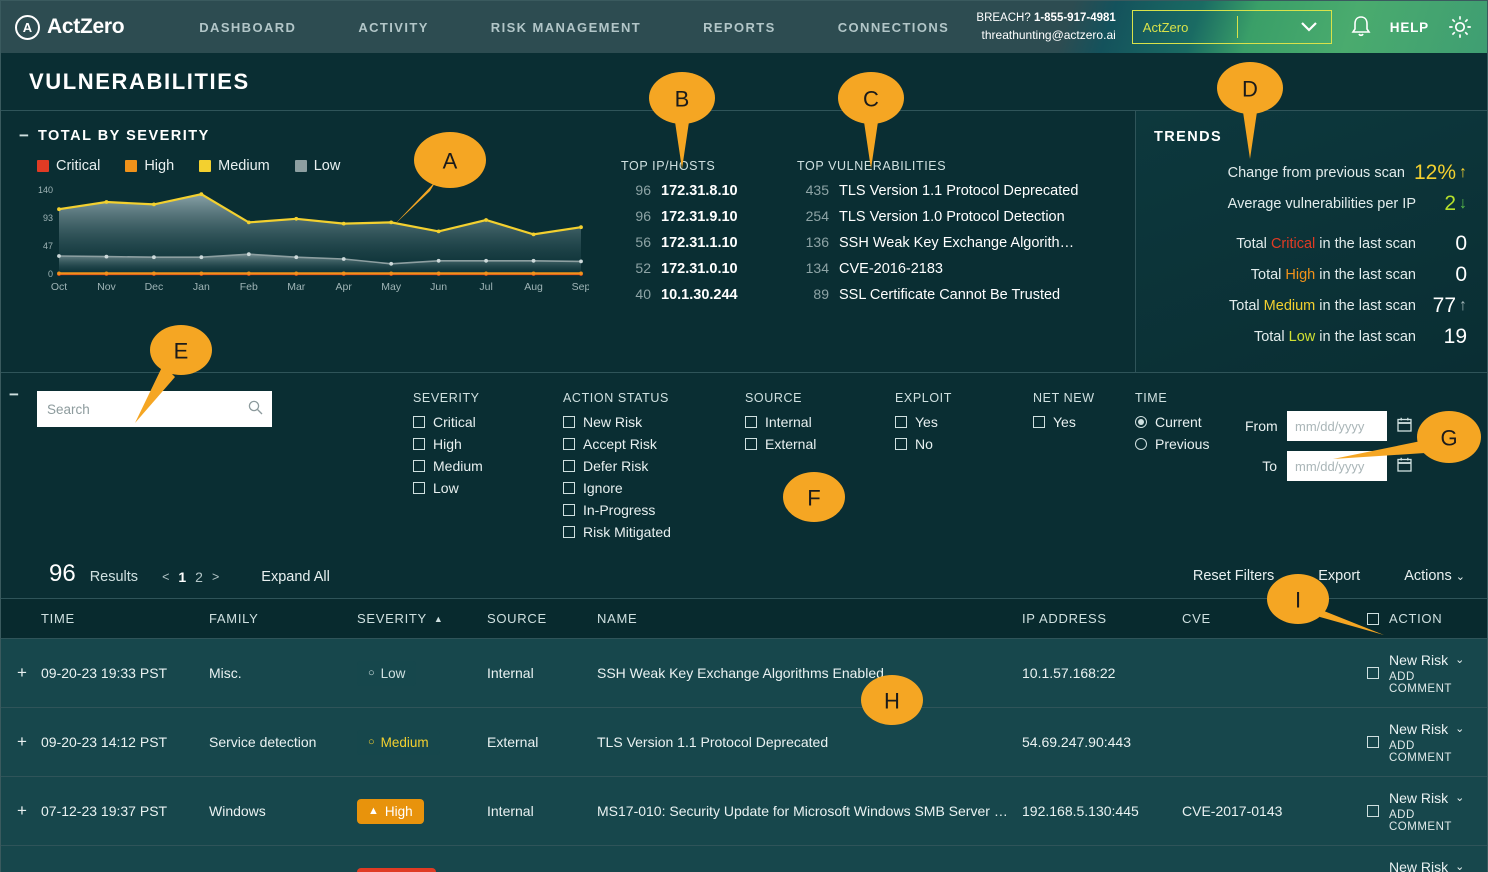 The image size is (1488, 872). I want to click on column-header-severity: SEVERITY ▲, so click(422, 618).